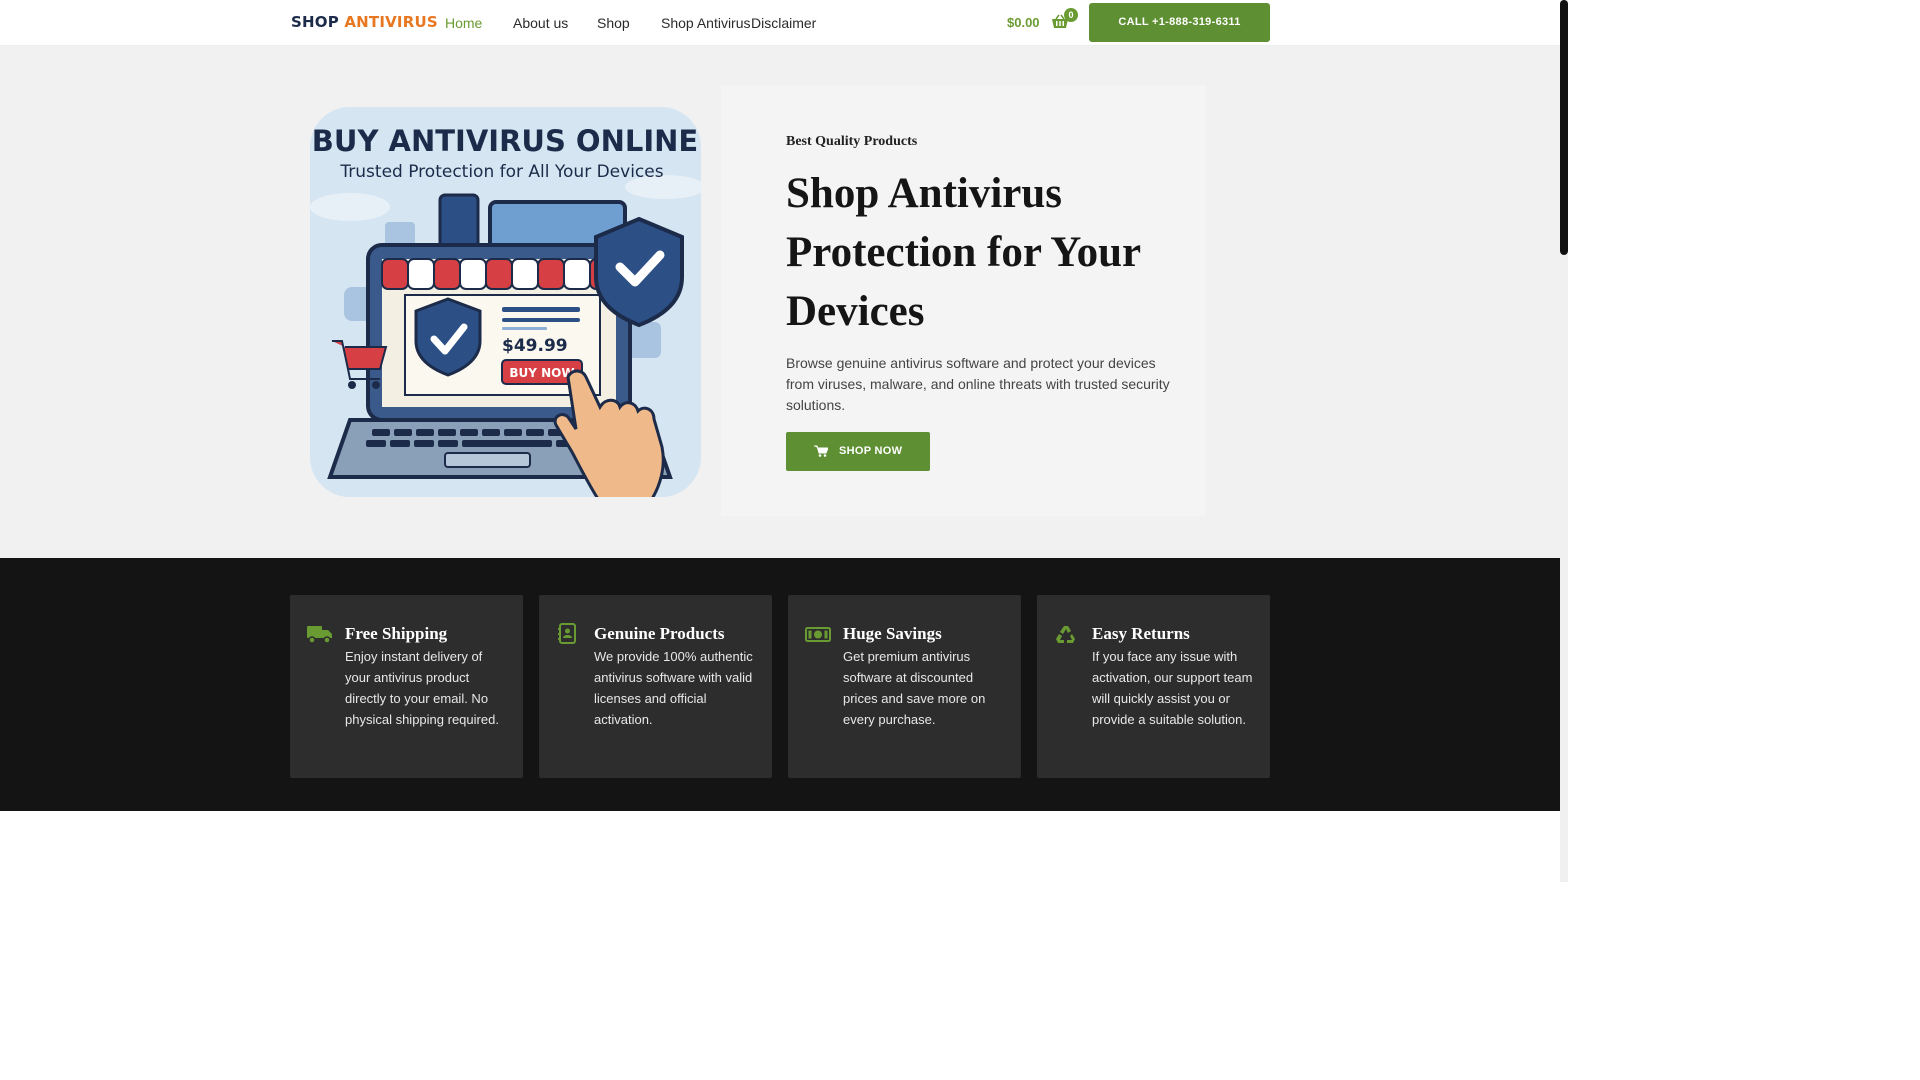  Describe the element at coordinates (783, 23) in the screenshot. I see `nav-disclaimer: Disclaimer` at that location.